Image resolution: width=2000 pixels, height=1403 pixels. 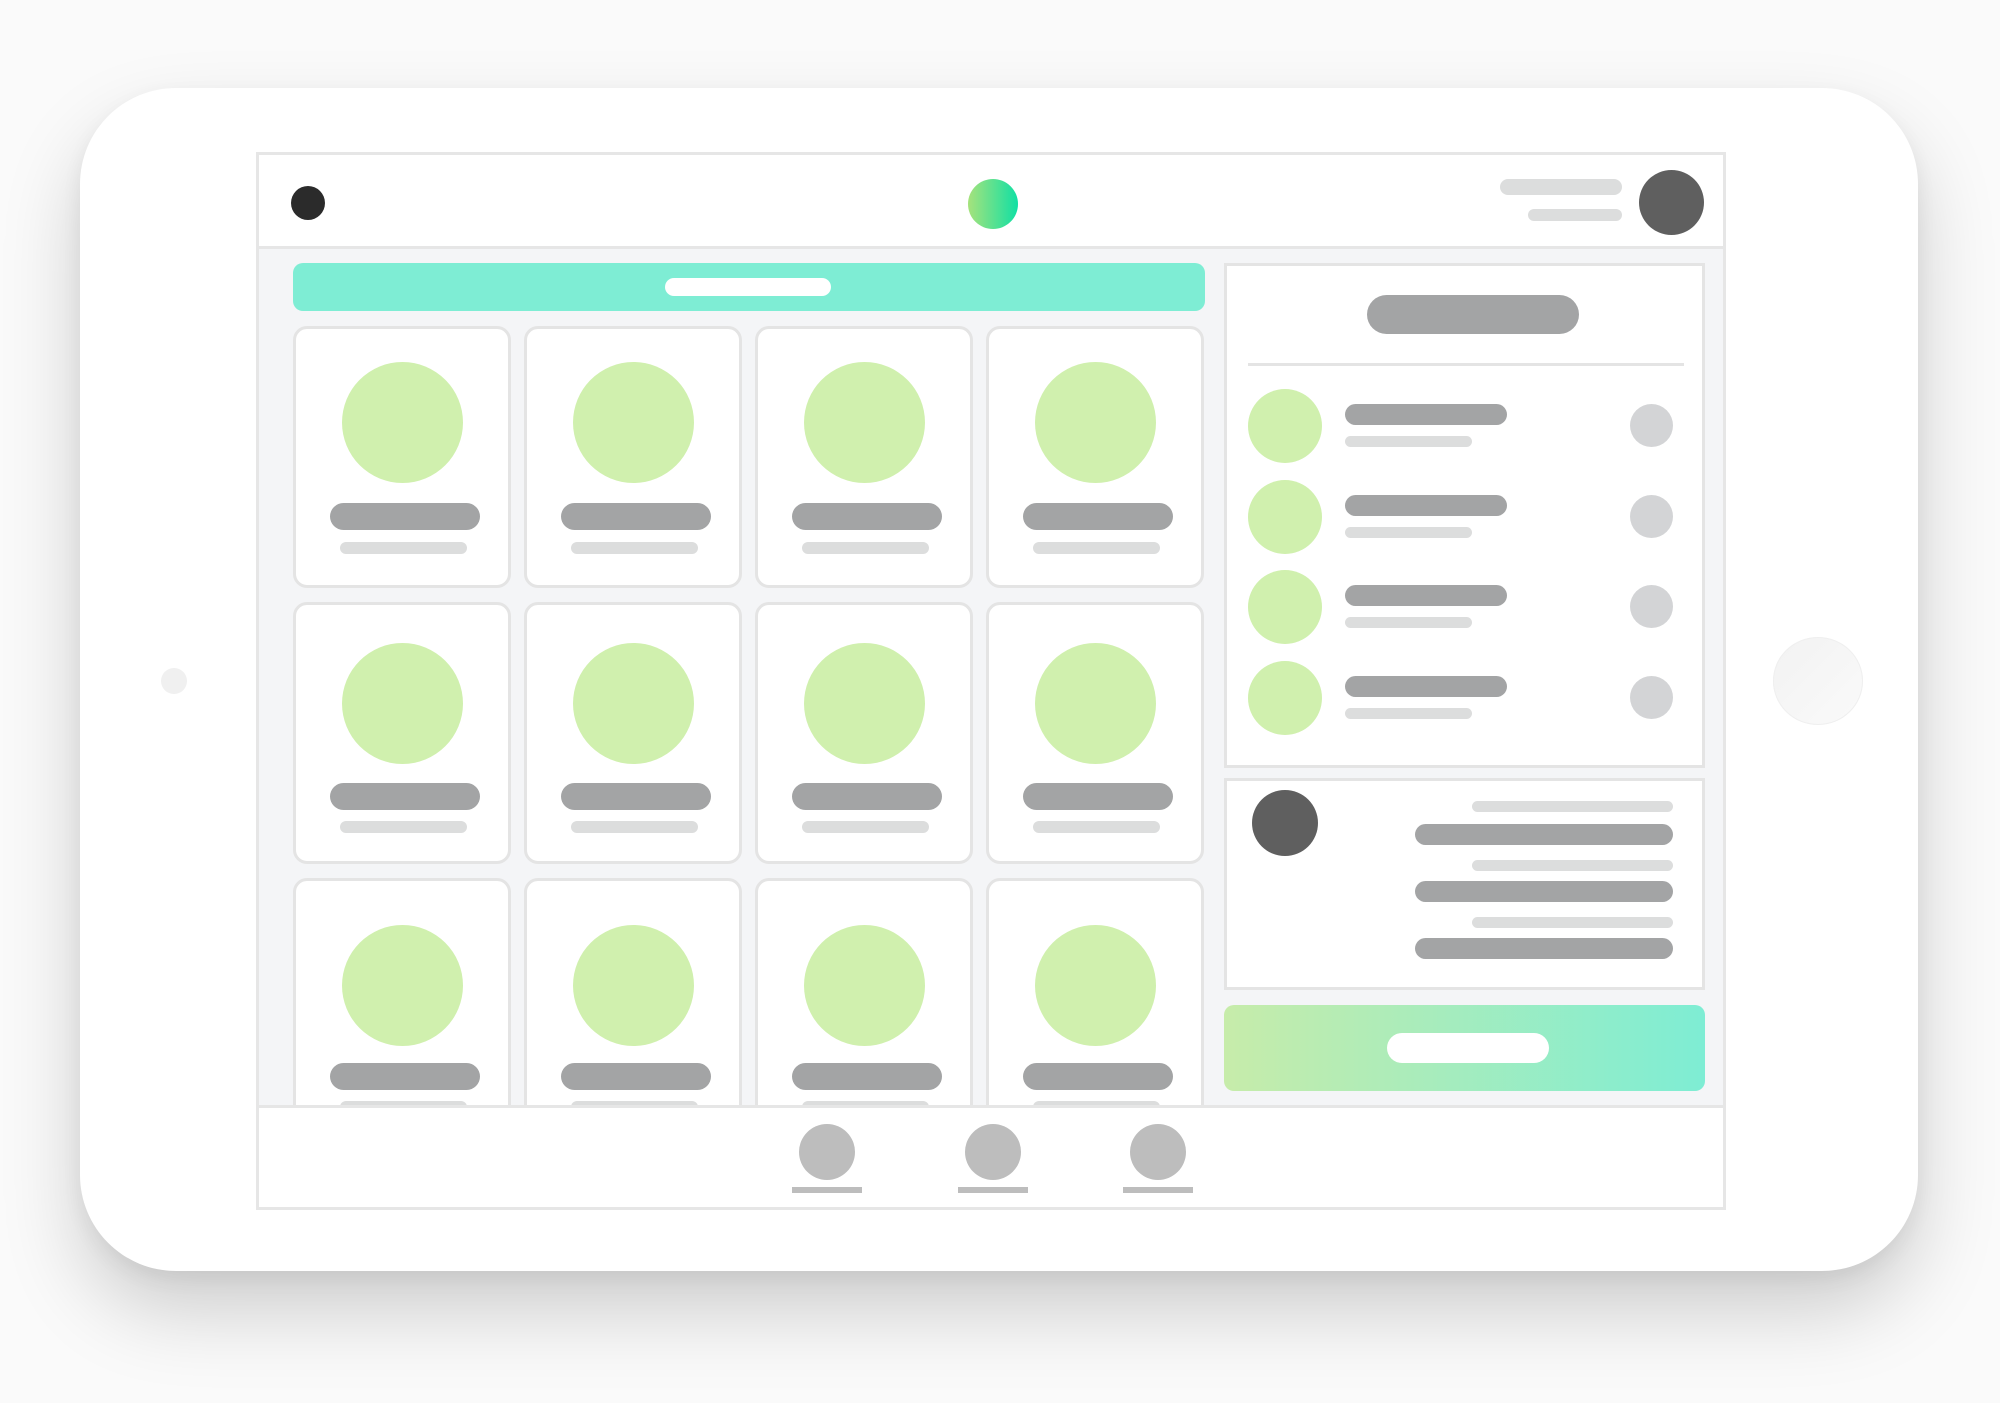 I want to click on cta-label-placeholder, so click(x=1468, y=1048).